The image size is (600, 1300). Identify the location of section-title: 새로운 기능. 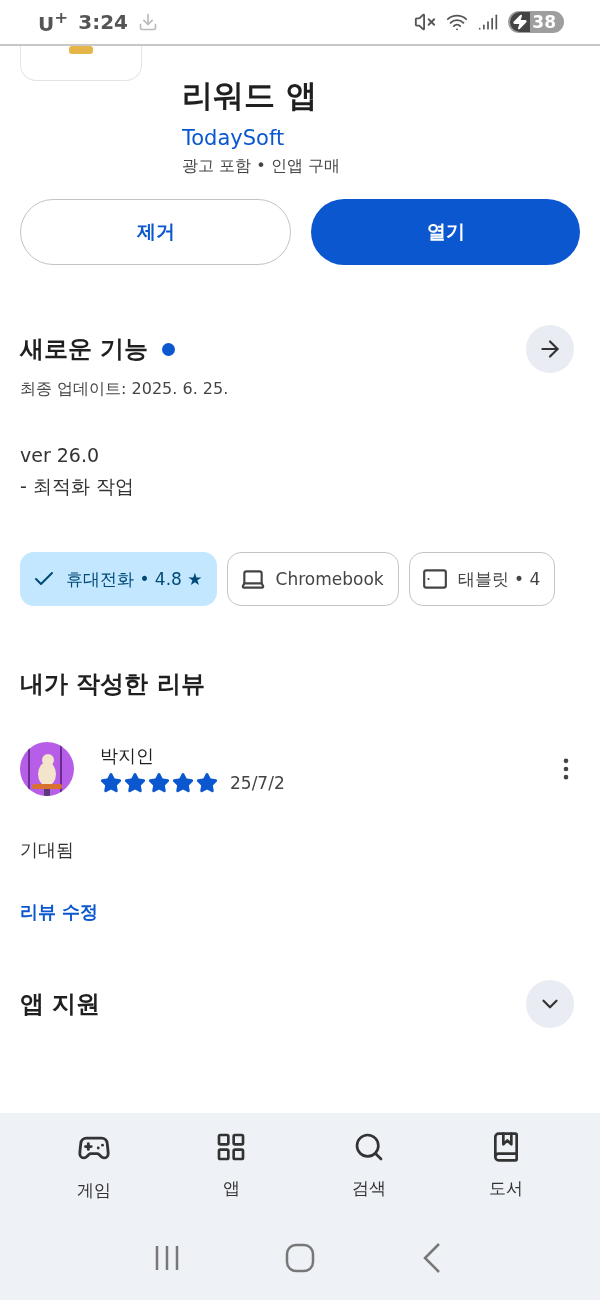
(84, 349).